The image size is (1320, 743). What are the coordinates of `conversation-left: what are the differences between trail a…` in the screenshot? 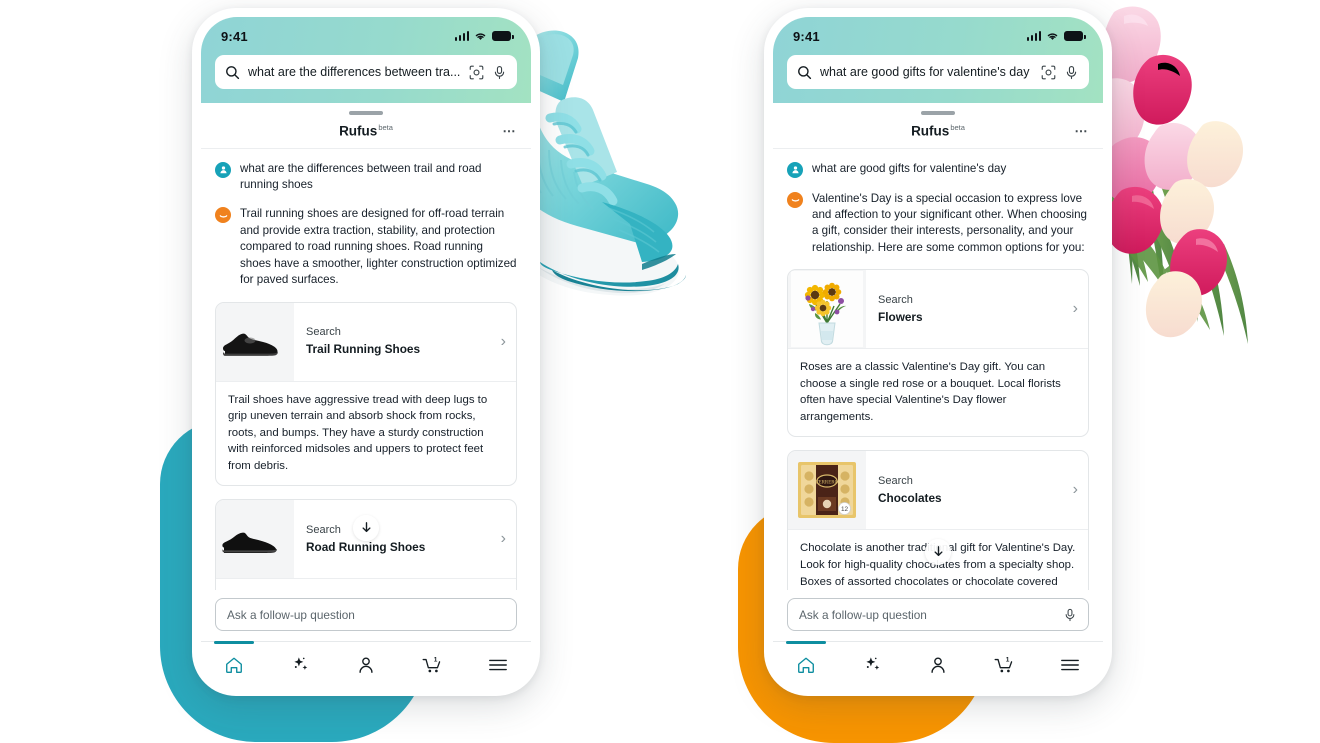 It's located at (366, 369).